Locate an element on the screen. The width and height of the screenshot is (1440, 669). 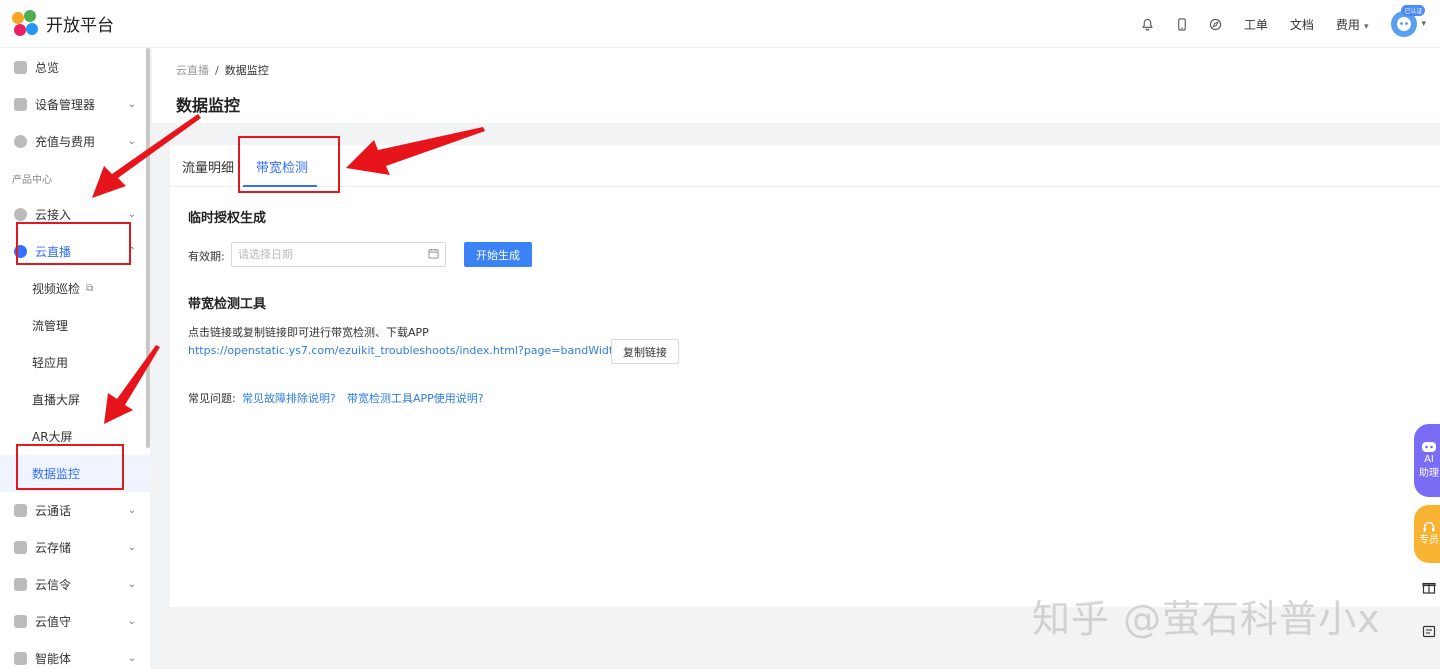
sidebar-item-label: 视频巡检 is located at coordinates (56, 289).